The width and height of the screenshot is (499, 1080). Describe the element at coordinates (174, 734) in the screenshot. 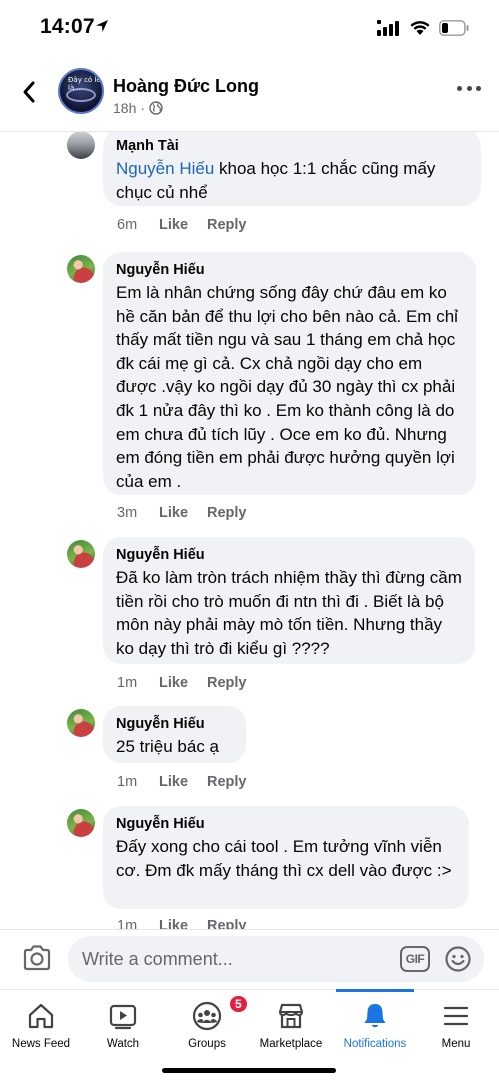

I see `comment-bubble: Nguyễn Hiếu 25 triệu bác ạ` at that location.